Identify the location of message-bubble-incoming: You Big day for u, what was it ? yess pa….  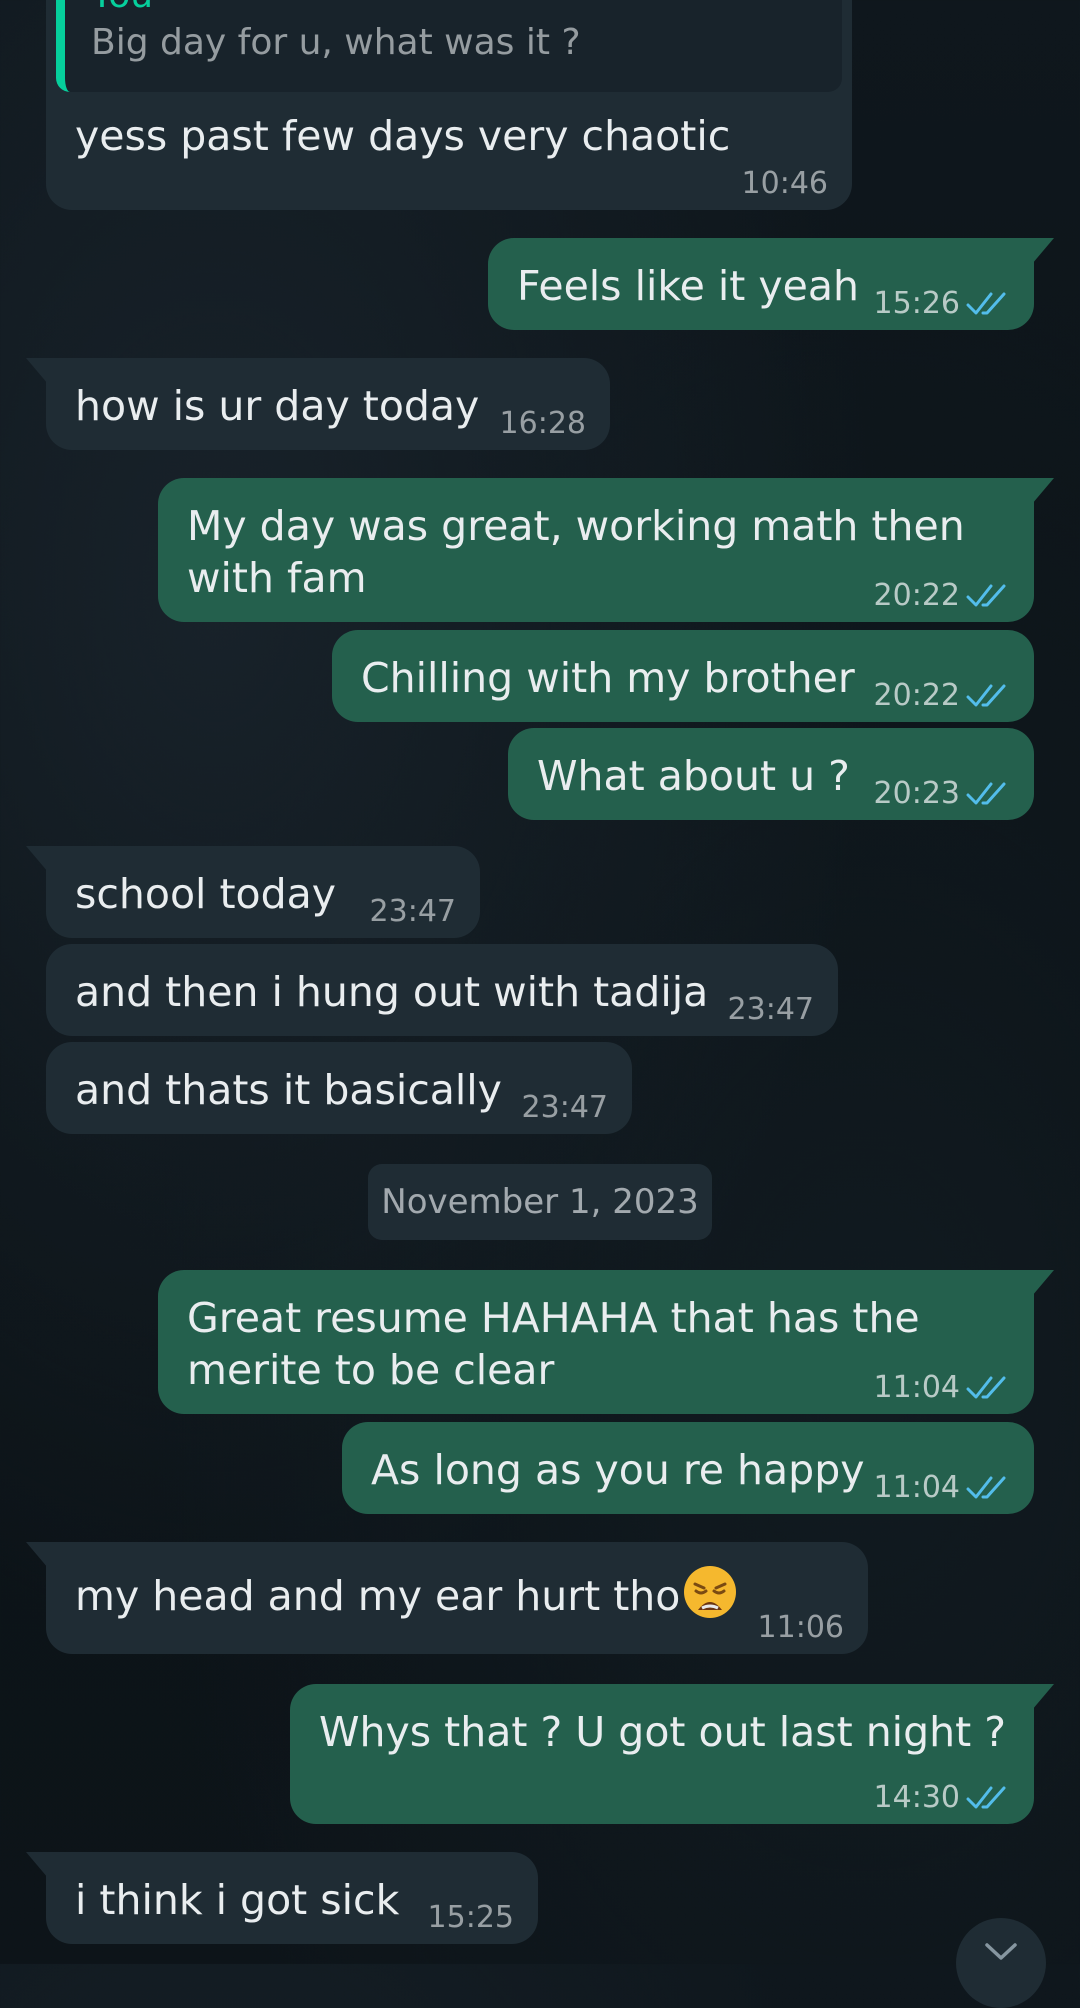
(449, 105).